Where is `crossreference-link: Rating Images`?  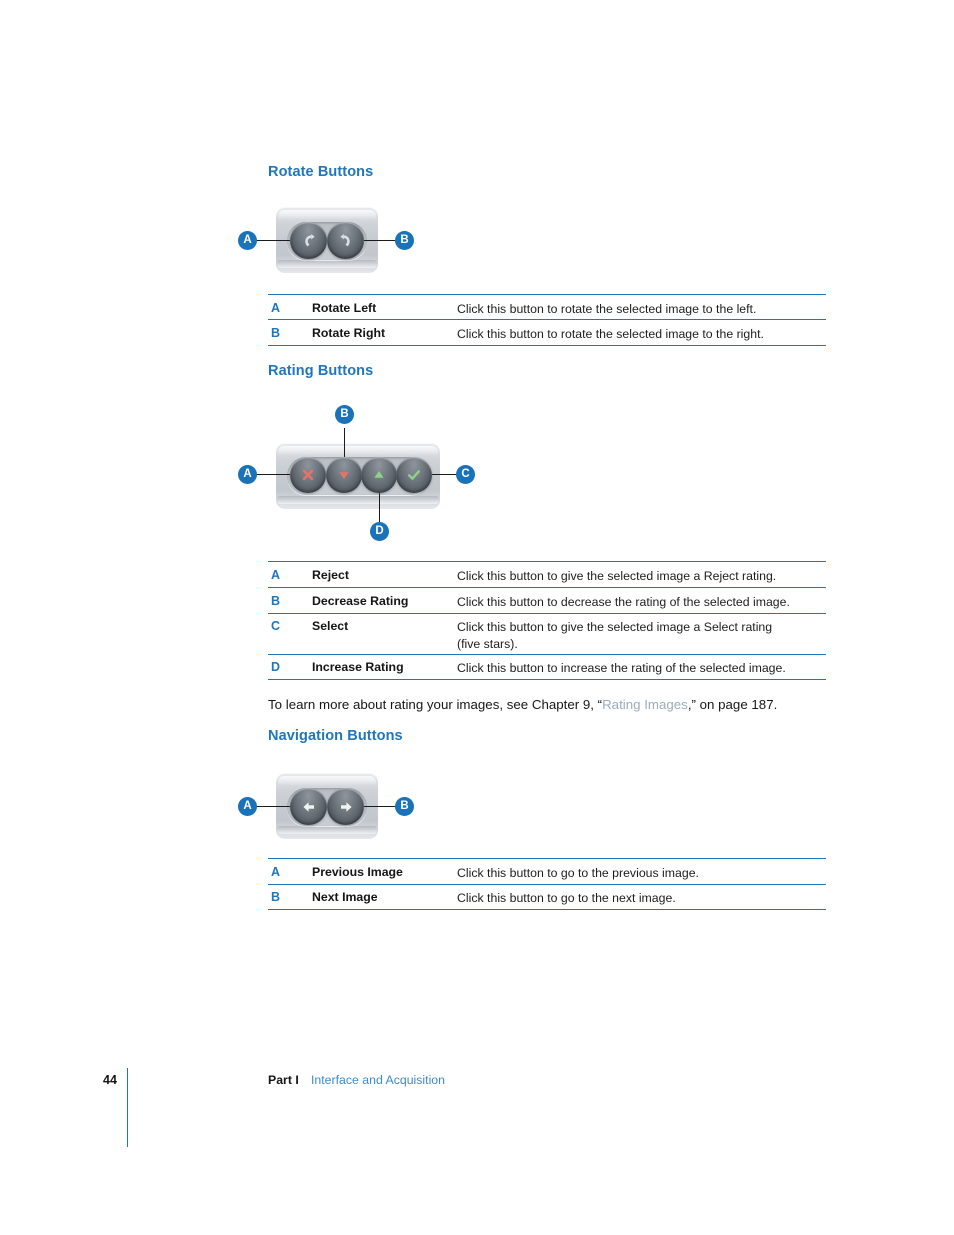 crossreference-link: Rating Images is located at coordinates (645, 704).